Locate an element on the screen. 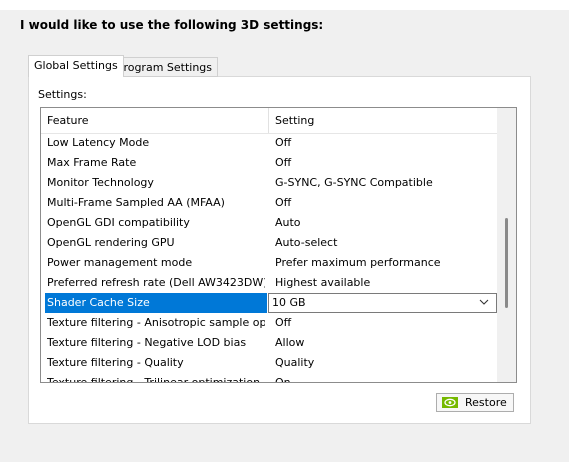 This screenshot has height=462, width=569. table-row: OpenGL rendering GPU Auto-select is located at coordinates (269, 243).